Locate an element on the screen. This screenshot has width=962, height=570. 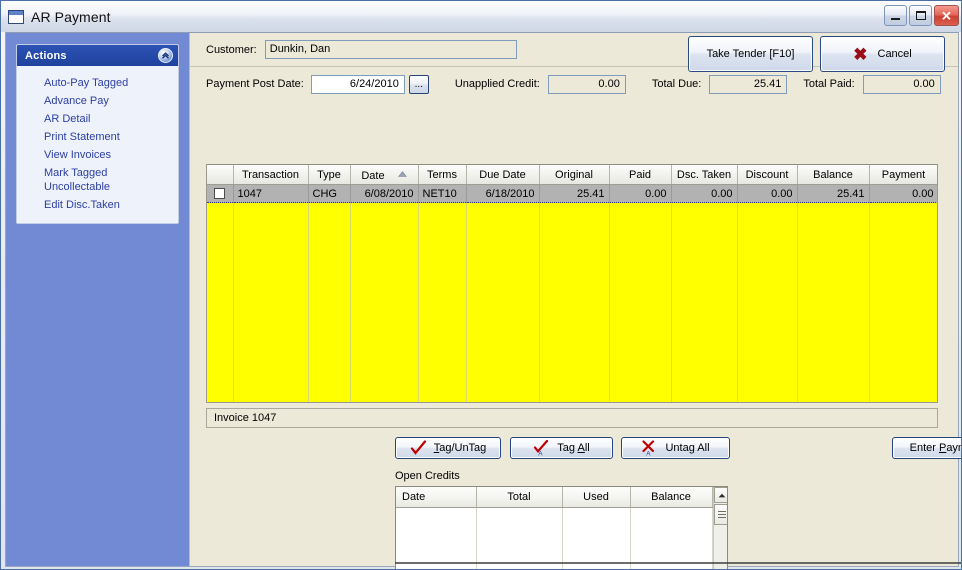
cell-paid: 0.00 is located at coordinates (640, 193).